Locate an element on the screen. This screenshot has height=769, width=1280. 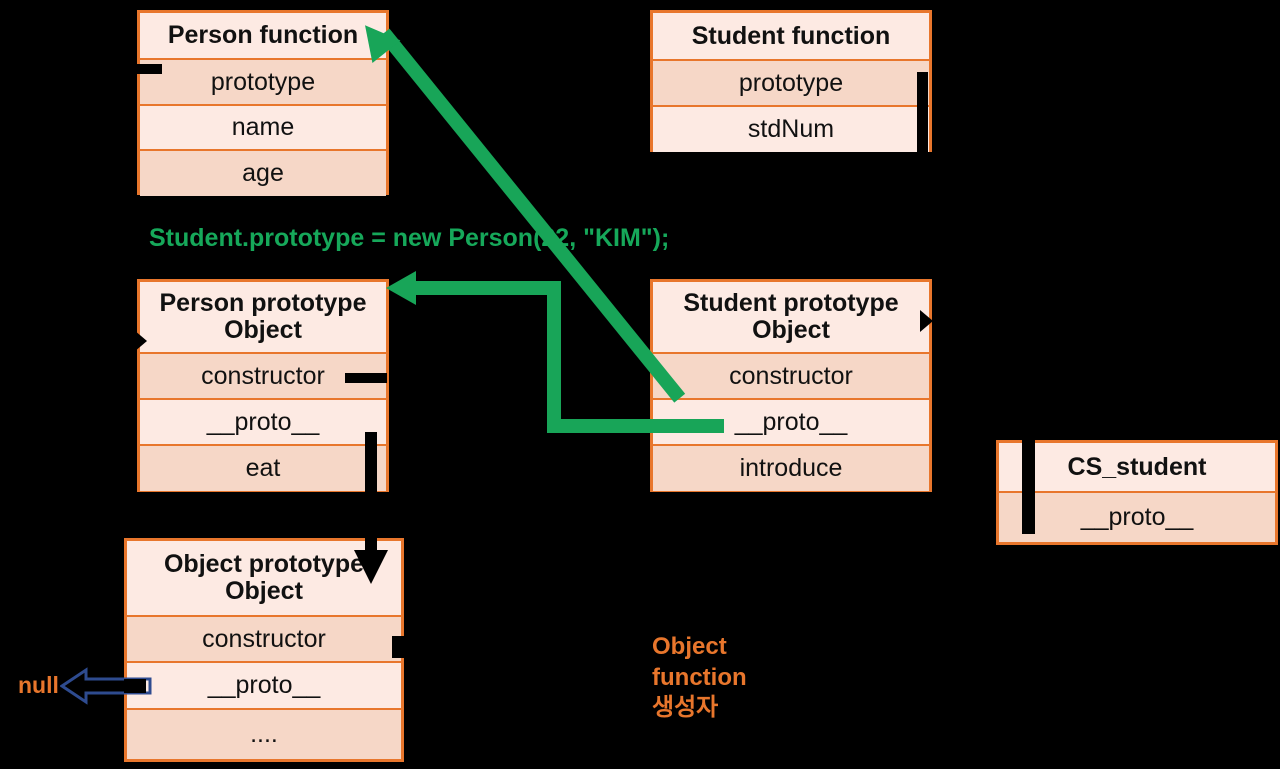
green-elbow-arrowhead-icon is located at coordinates (401, 288).